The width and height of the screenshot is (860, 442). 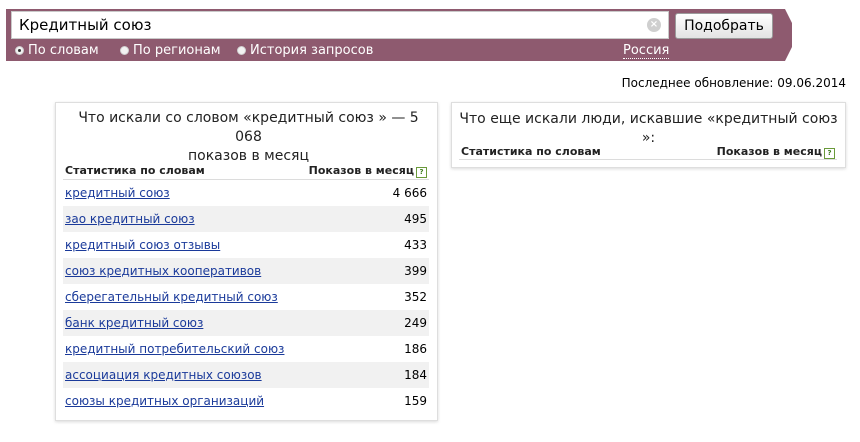 I want to click on mode-label: История запросов, so click(x=312, y=50).